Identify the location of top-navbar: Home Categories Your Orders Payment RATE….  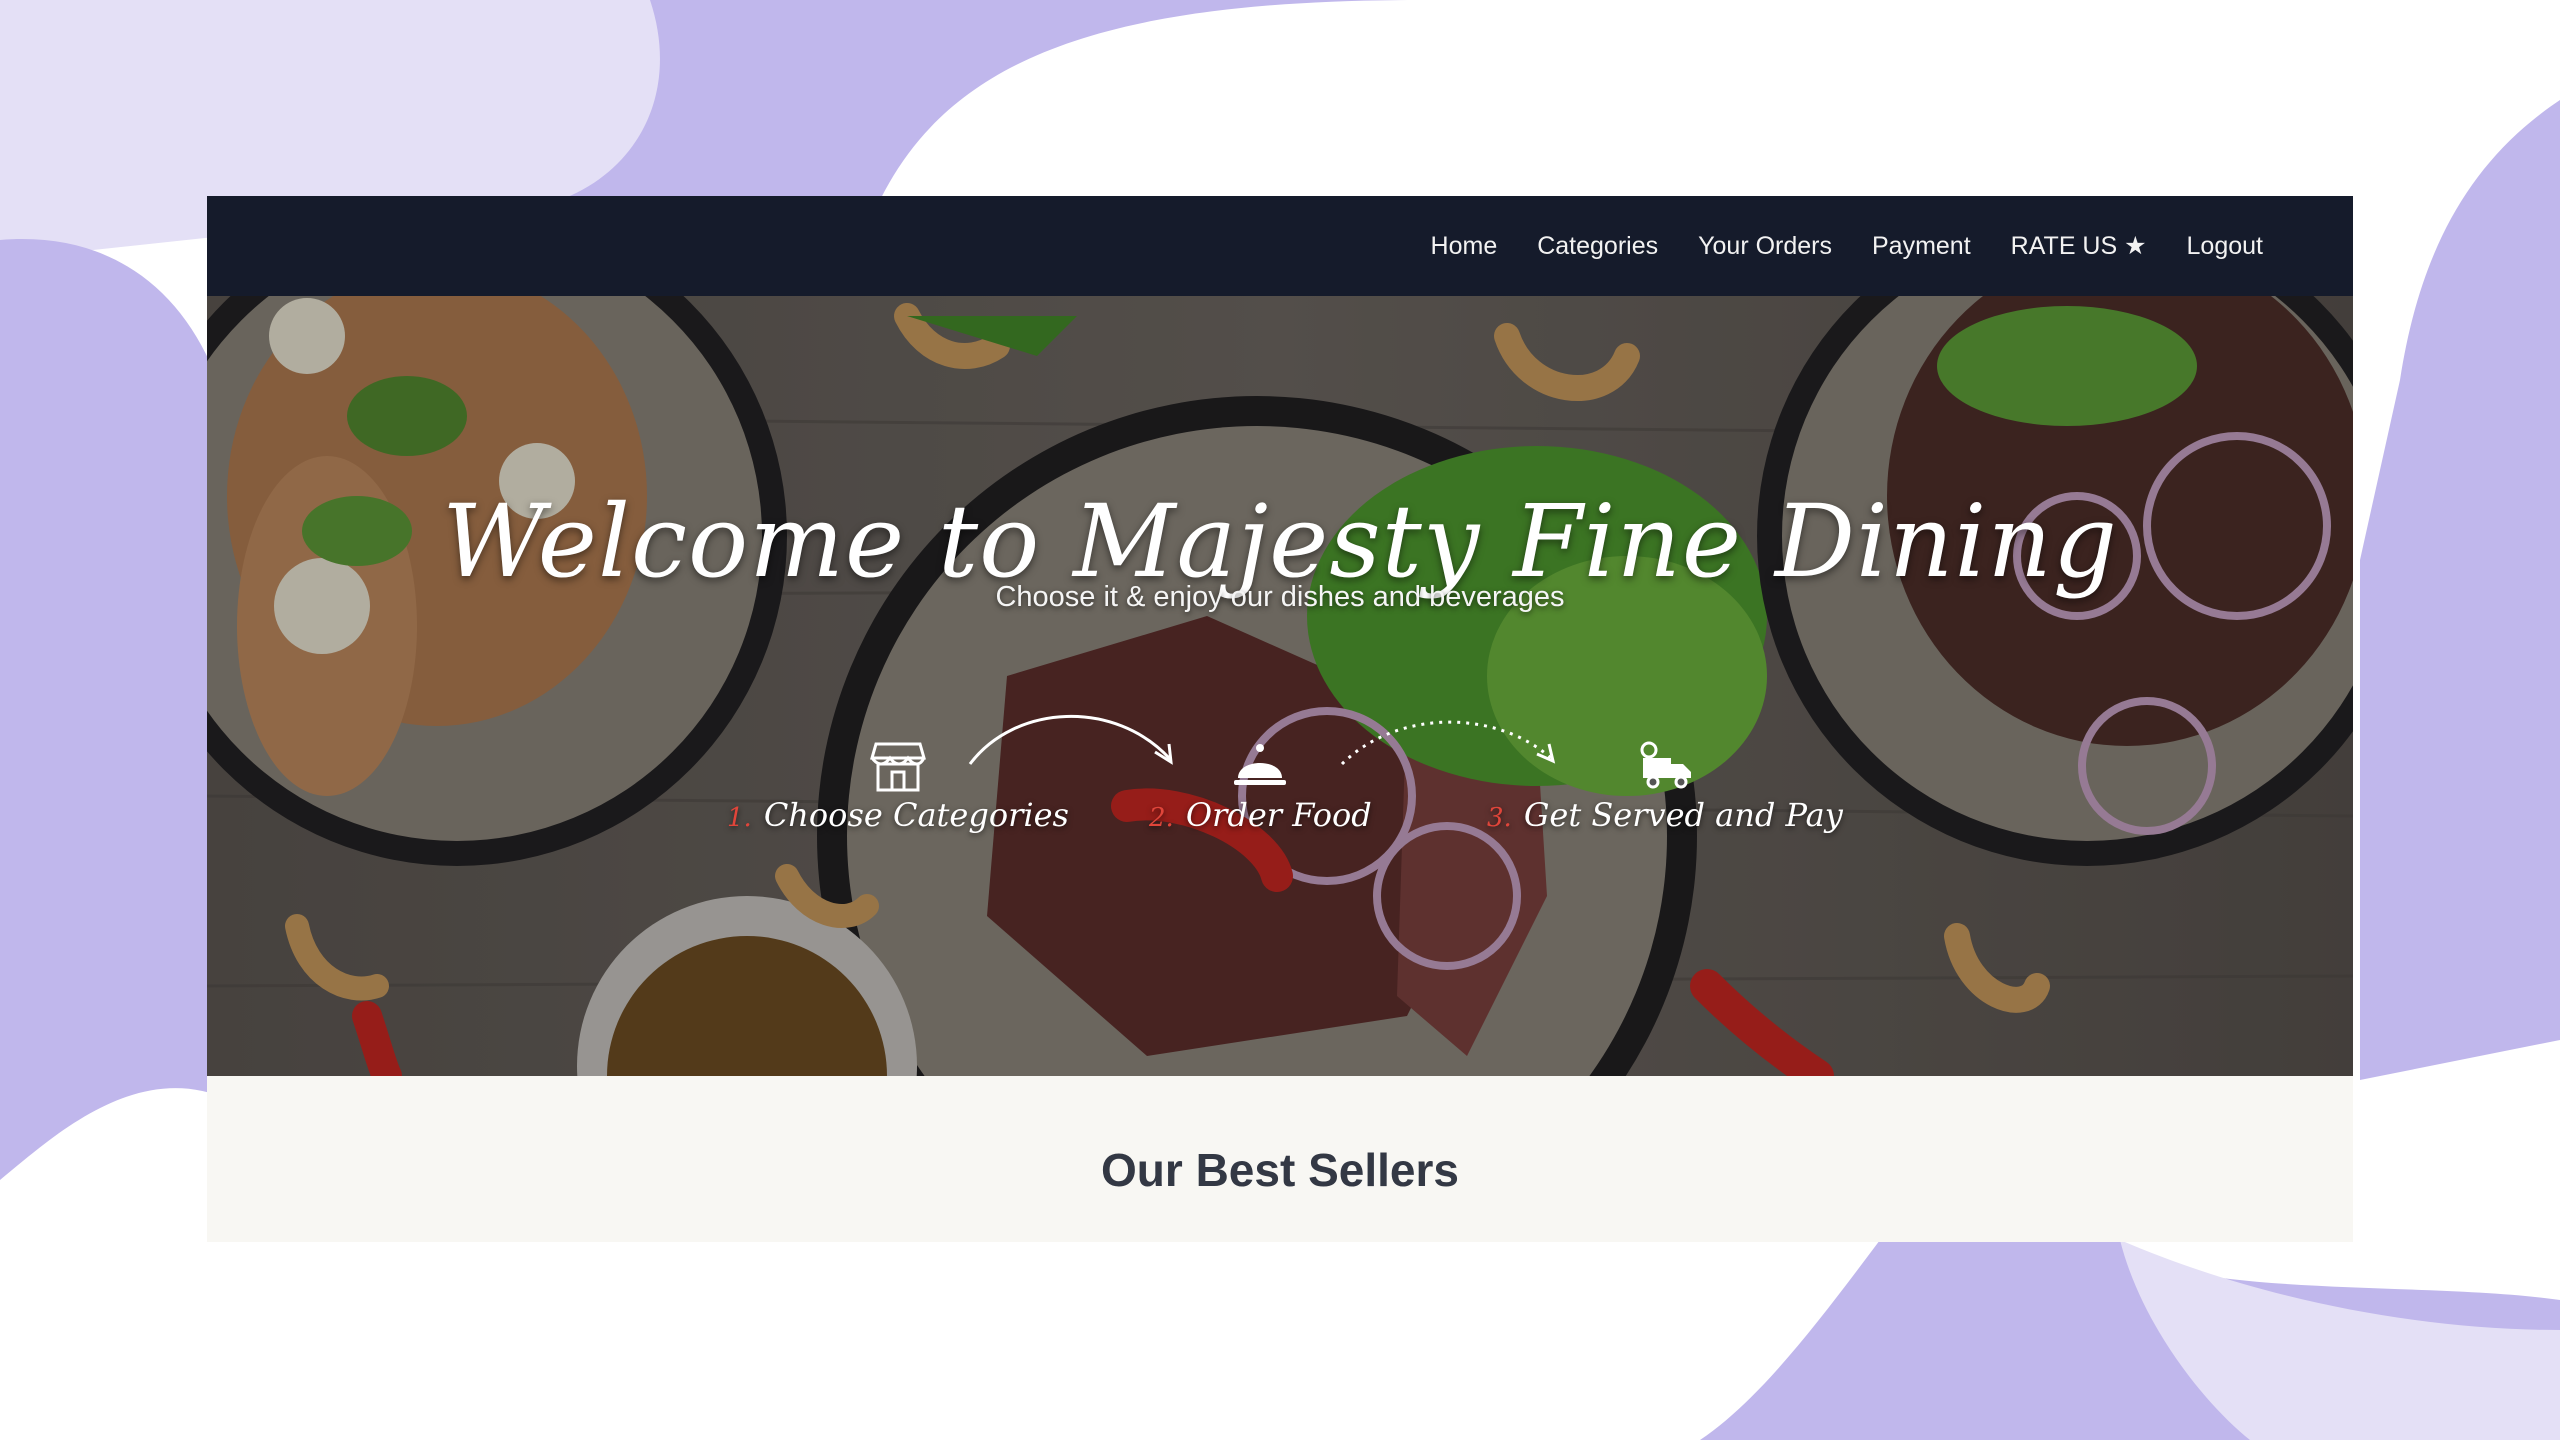
(1280, 246).